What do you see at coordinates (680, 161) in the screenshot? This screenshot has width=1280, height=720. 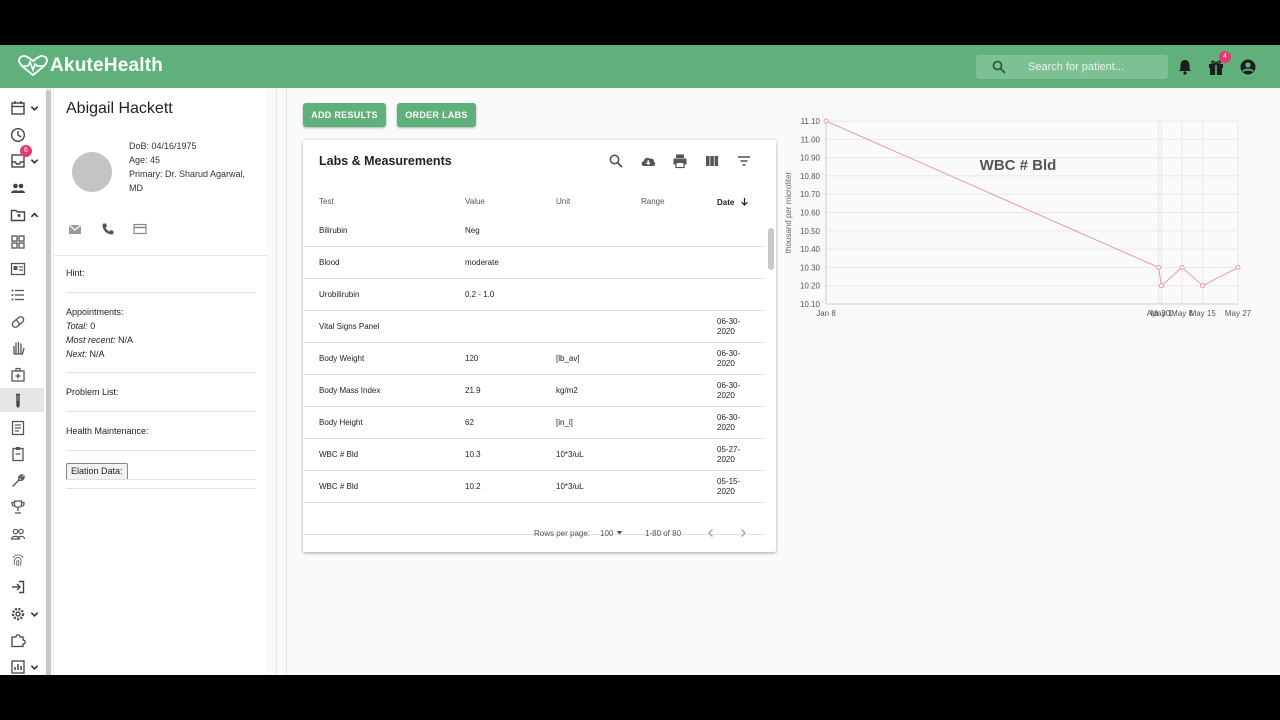 I see `print-icon` at bounding box center [680, 161].